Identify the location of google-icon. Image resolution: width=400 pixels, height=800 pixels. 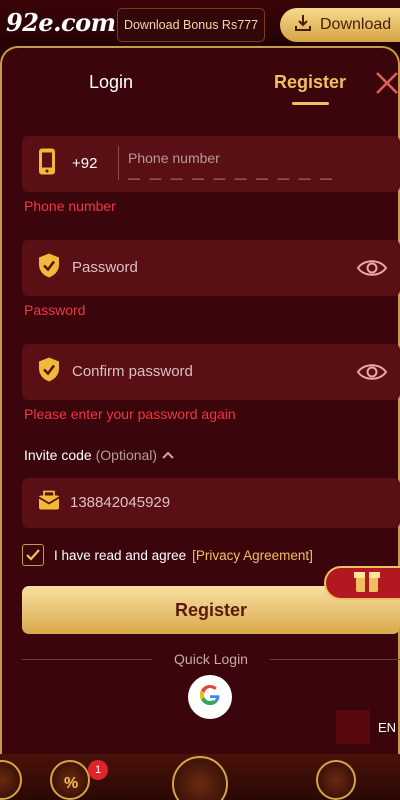
(210, 697).